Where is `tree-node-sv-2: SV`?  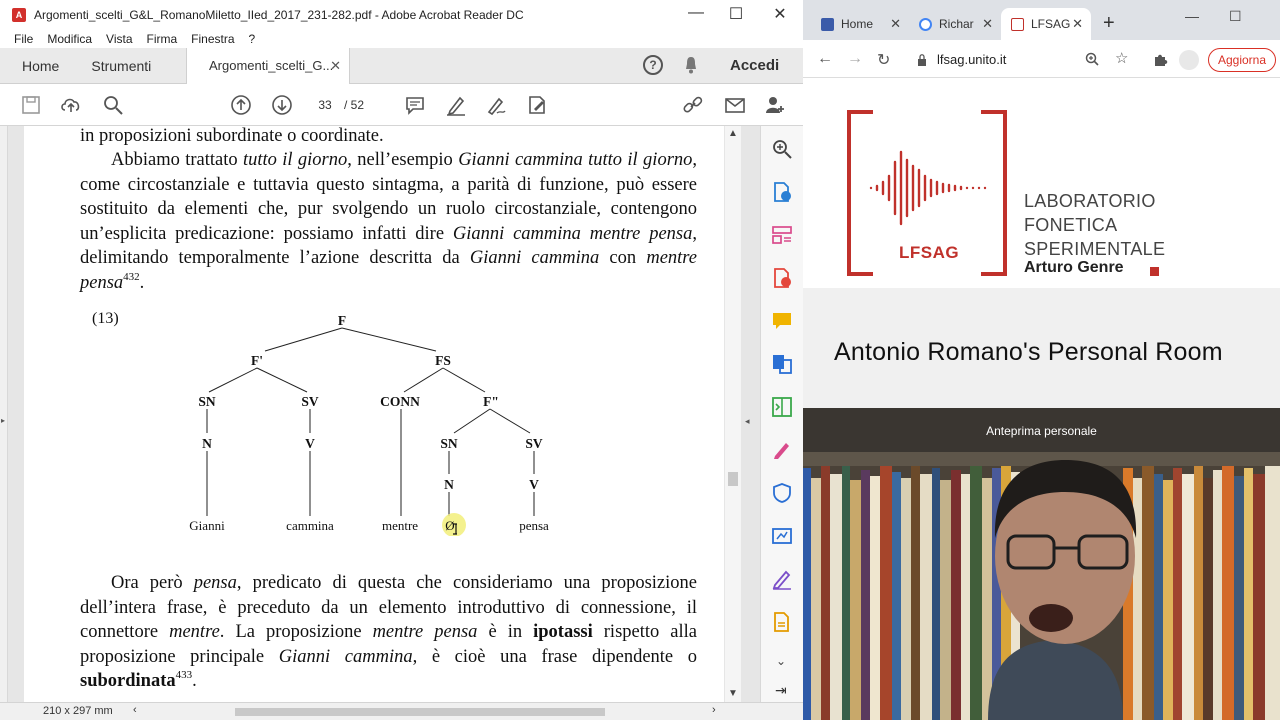
tree-node-sv-2: SV is located at coordinates (534, 443).